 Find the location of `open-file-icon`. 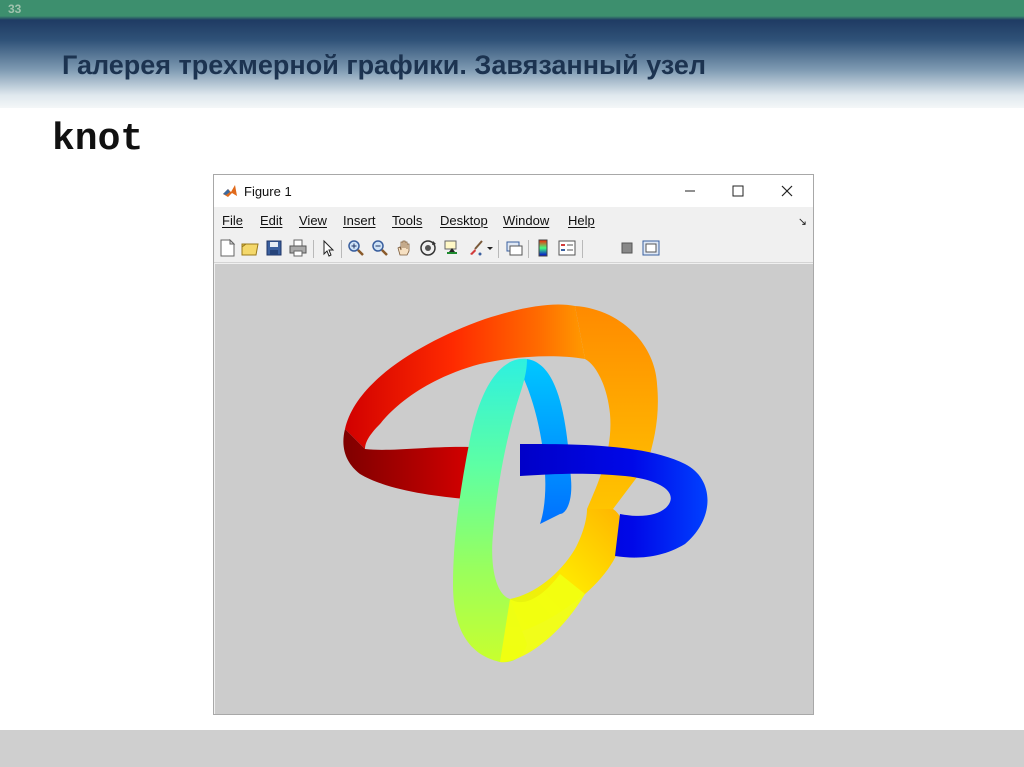

open-file-icon is located at coordinates (250, 248).